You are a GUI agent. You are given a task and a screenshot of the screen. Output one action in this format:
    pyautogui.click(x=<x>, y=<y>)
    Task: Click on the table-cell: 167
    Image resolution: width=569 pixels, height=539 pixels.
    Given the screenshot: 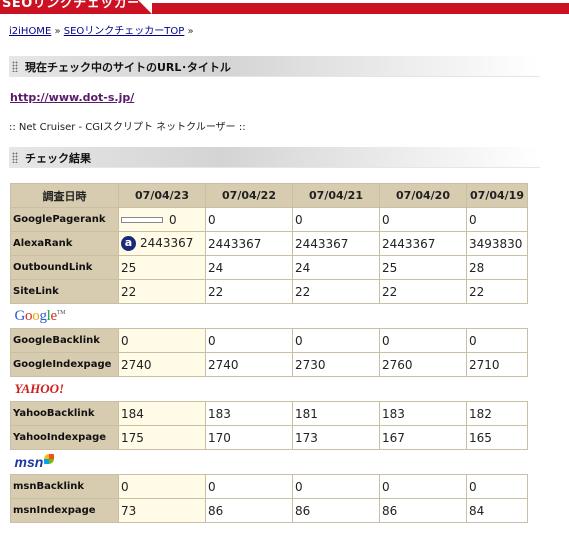 What is the action you would take?
    pyautogui.click(x=423, y=437)
    